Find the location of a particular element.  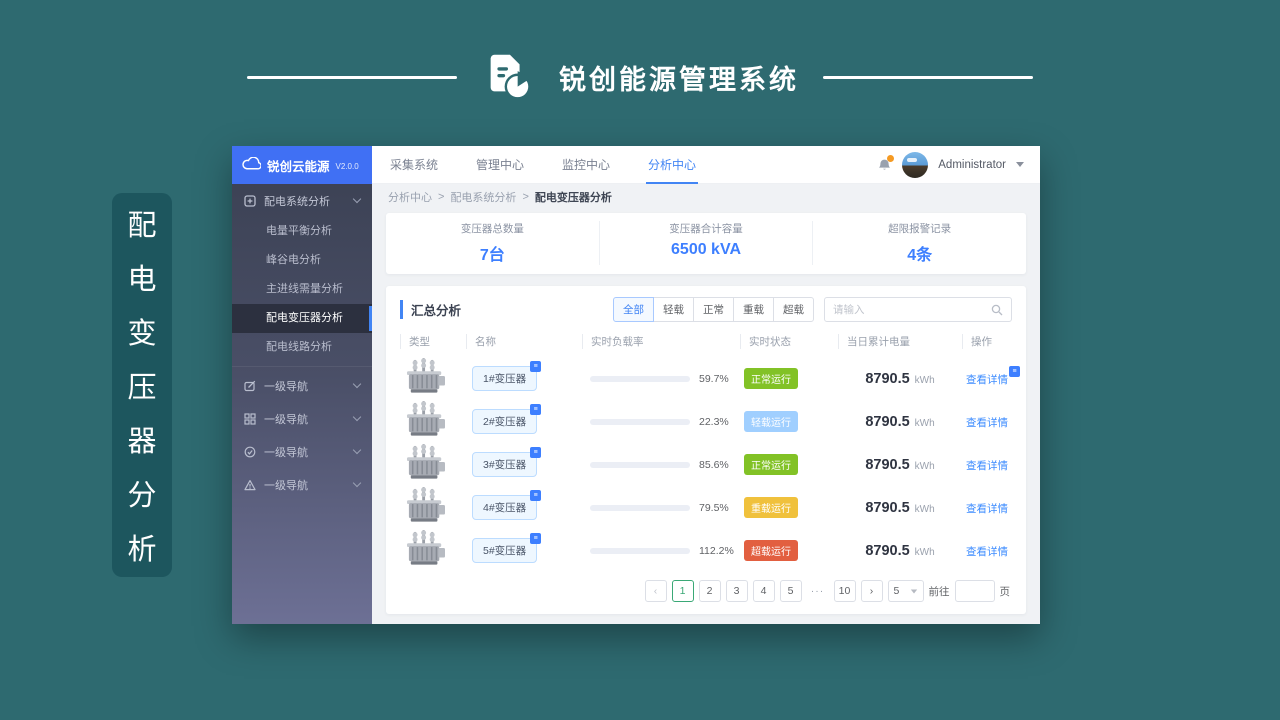

status-badge: 正常运行 is located at coordinates (771, 464).